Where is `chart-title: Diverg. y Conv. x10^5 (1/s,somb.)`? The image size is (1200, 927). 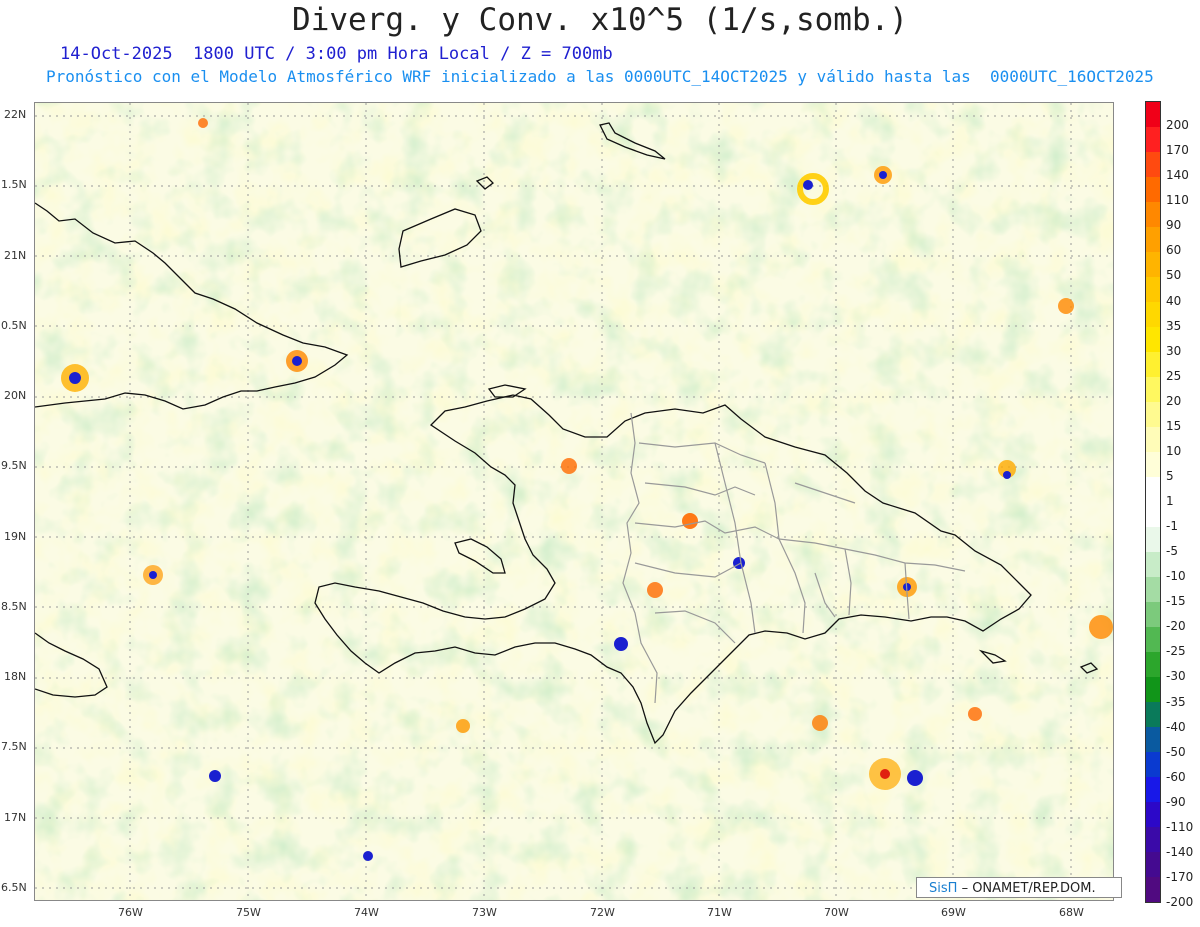
chart-title: Diverg. y Conv. x10^5 (1/s,somb.) is located at coordinates (600, 20).